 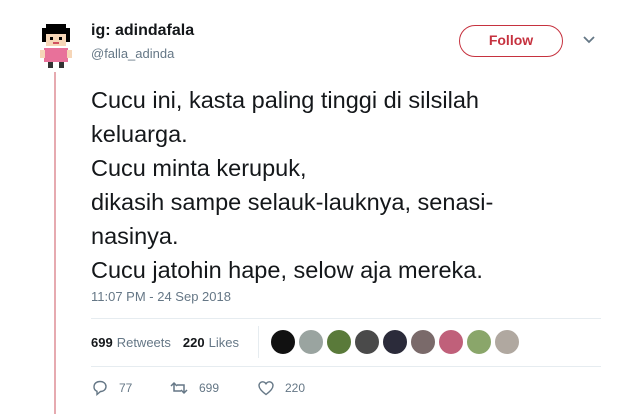 I want to click on retweet-button: 699, so click(x=213, y=388).